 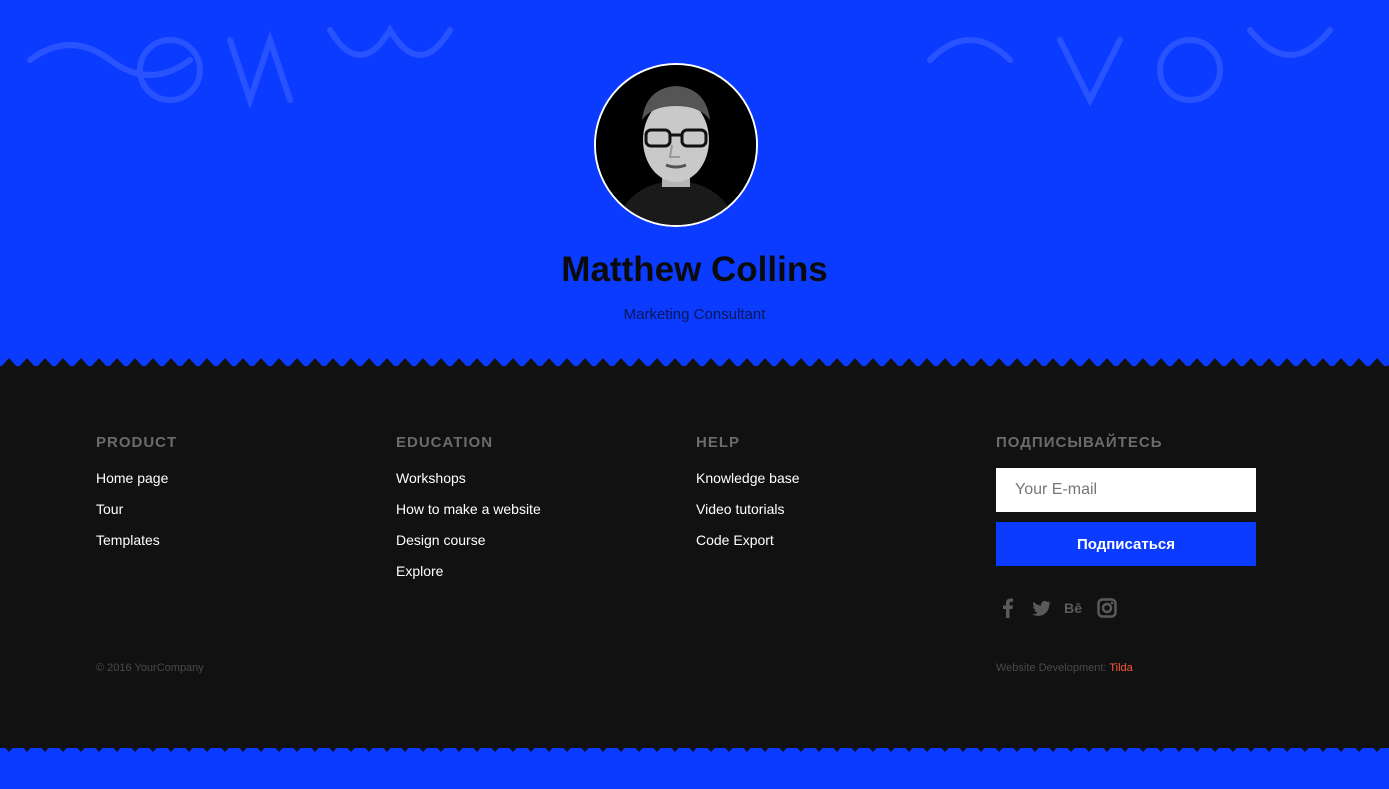 What do you see at coordinates (1057, 608) in the screenshot?
I see `social-links: Bē` at bounding box center [1057, 608].